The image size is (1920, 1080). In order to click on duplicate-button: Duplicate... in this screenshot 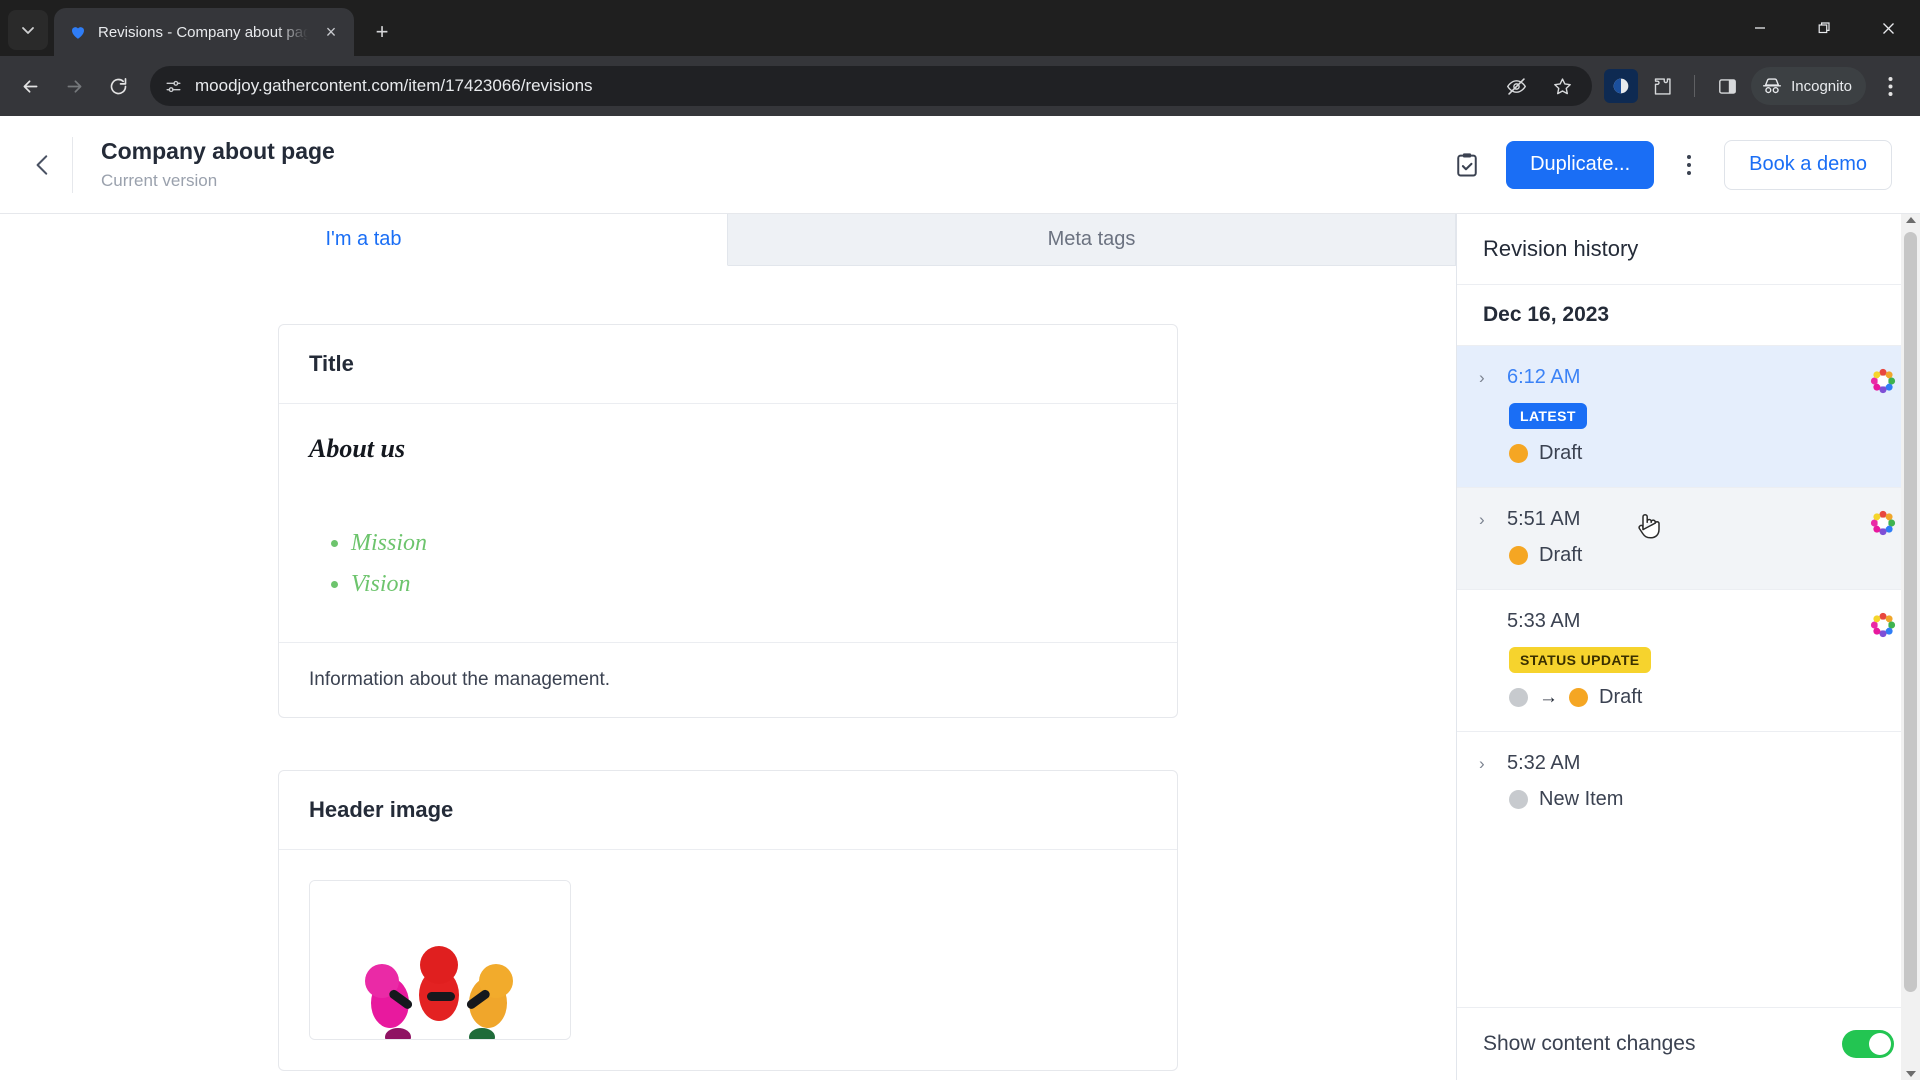, I will do `click(1580, 164)`.